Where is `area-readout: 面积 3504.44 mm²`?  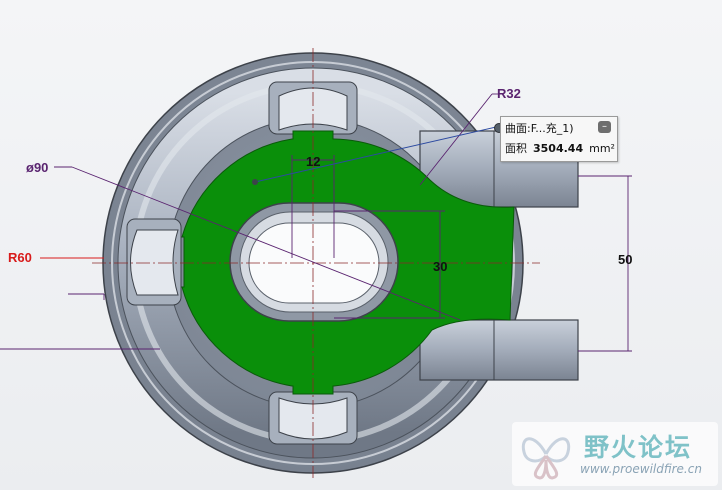
area-readout: 面积 3504.44 mm² is located at coordinates (560, 149).